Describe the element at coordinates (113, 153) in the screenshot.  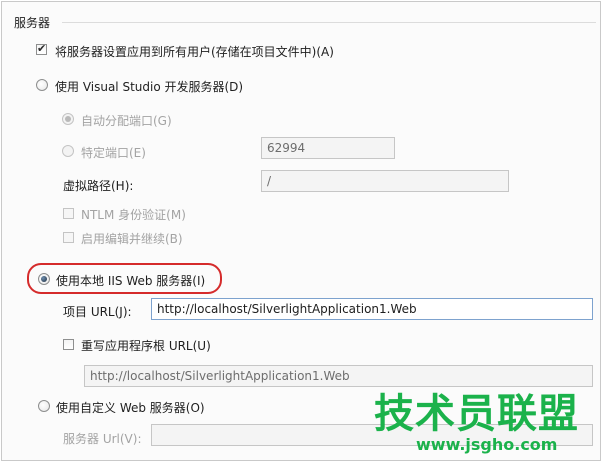
I see `specific-port-label: 特定端口(E)` at that location.